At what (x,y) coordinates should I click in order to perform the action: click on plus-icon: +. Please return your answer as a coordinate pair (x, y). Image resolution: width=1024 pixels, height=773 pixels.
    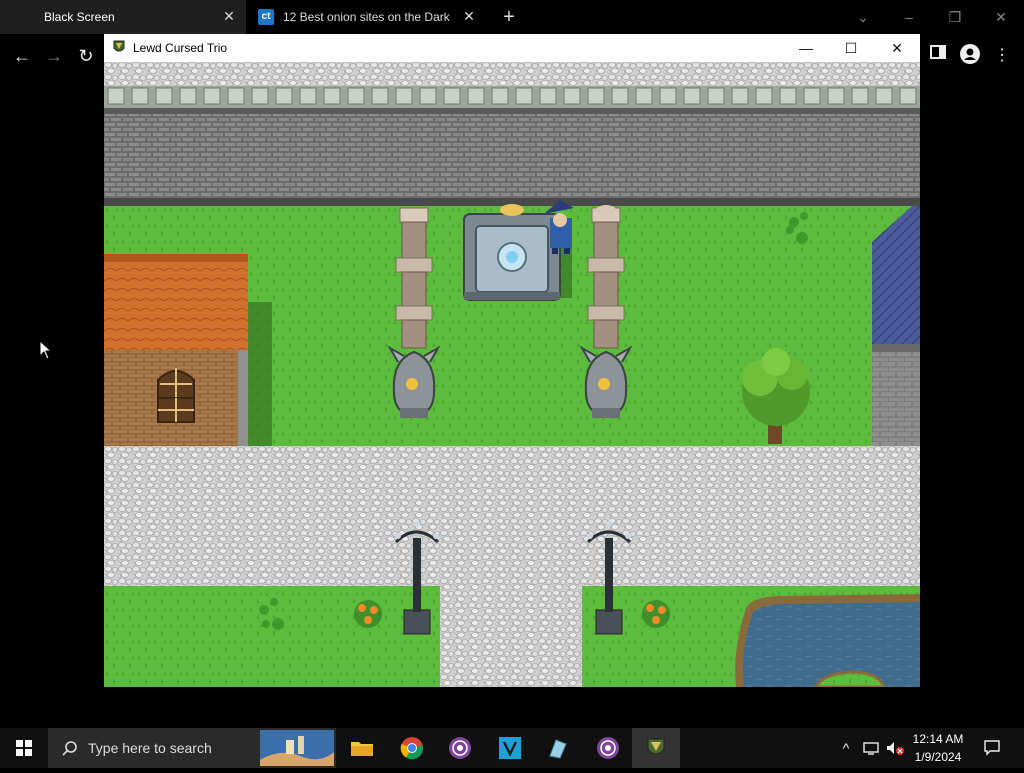
    Looking at the image, I should click on (509, 17).